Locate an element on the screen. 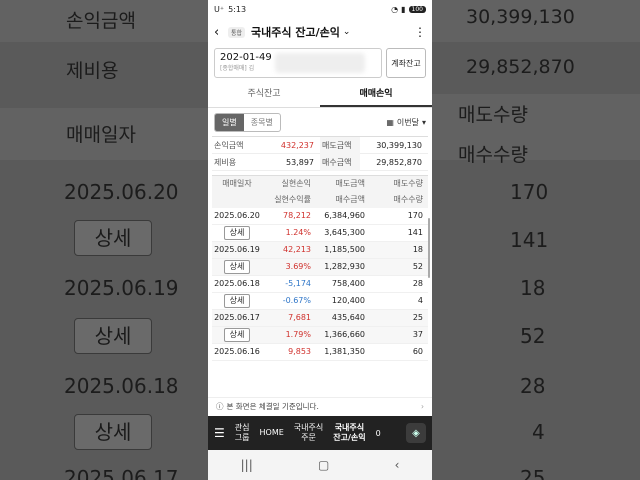  nav-domestic-balance: 국내주식 잔고/손익 is located at coordinates (349, 433).